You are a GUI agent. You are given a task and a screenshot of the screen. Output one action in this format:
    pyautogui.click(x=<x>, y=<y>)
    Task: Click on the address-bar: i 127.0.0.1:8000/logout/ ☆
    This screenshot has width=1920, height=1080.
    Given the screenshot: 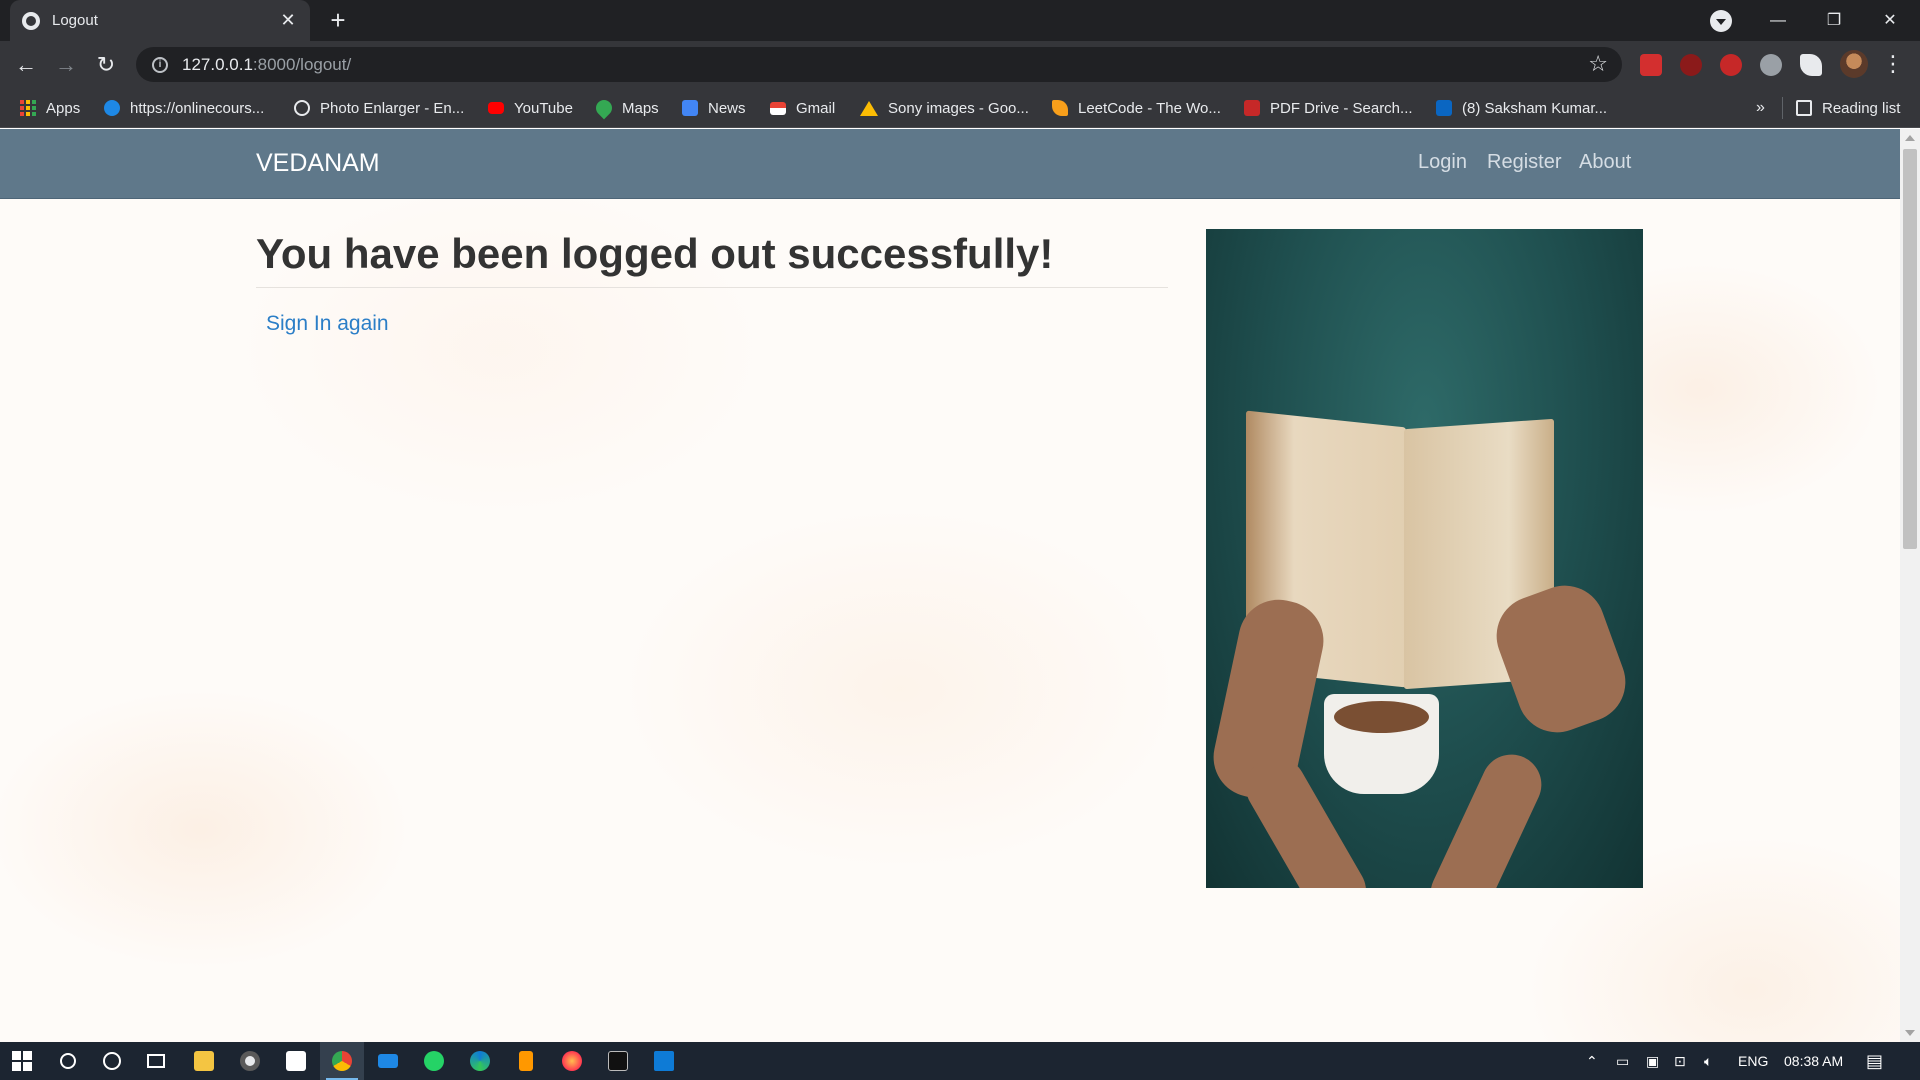 What is the action you would take?
    pyautogui.click(x=879, y=64)
    